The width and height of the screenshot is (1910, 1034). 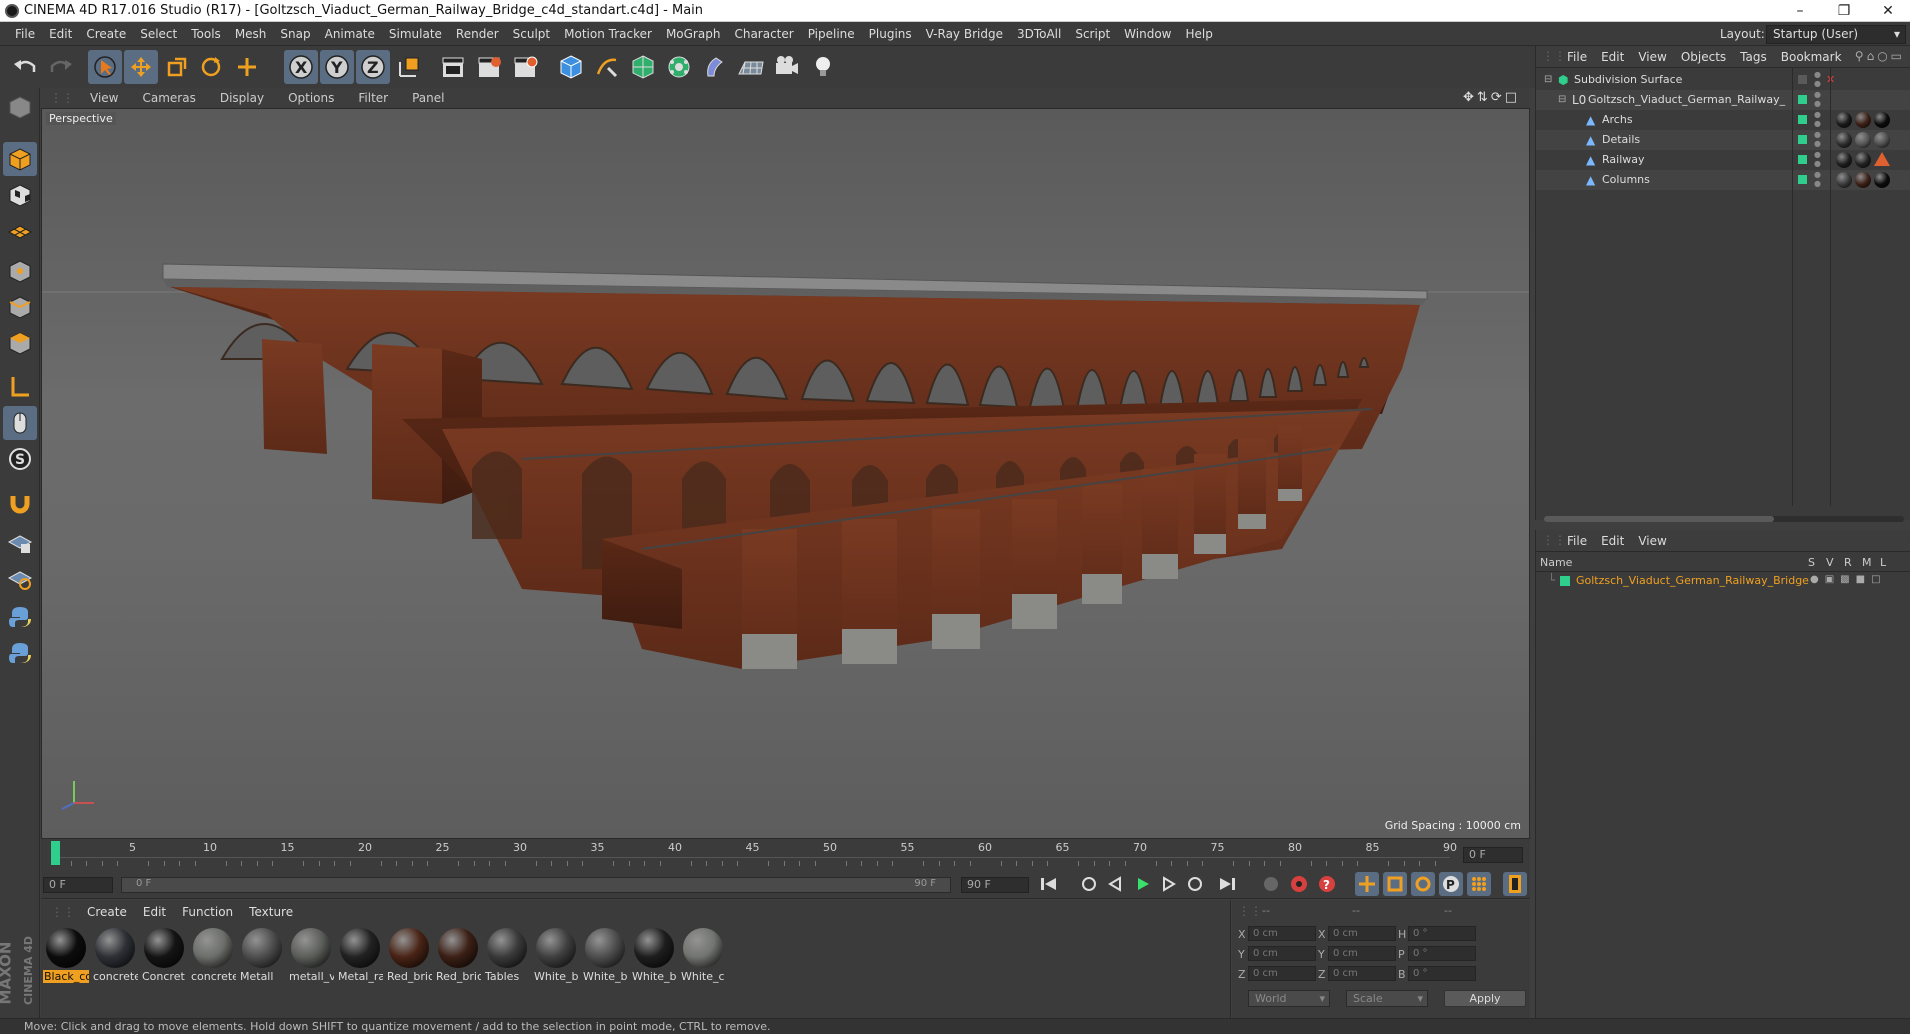 I want to click on material-swatch: White_c, so click(x=703, y=955).